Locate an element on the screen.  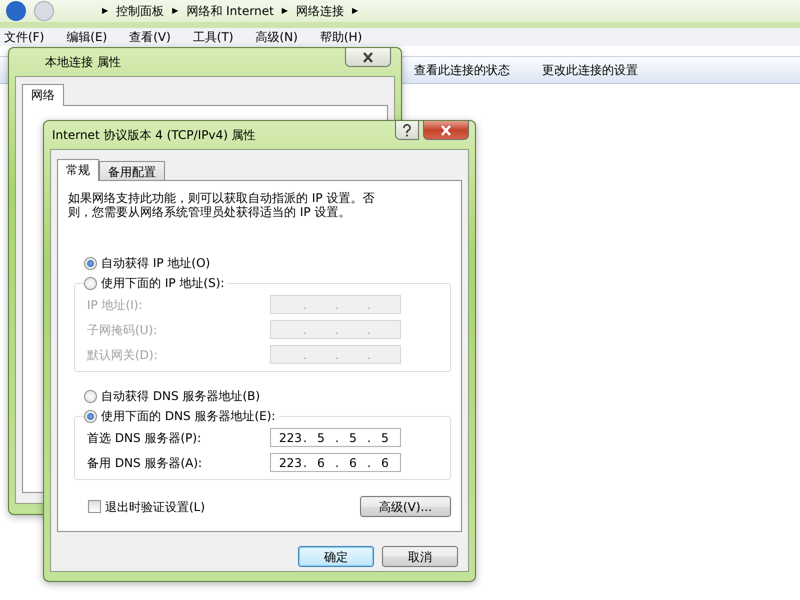
menu-item: 工具(T) is located at coordinates (213, 37).